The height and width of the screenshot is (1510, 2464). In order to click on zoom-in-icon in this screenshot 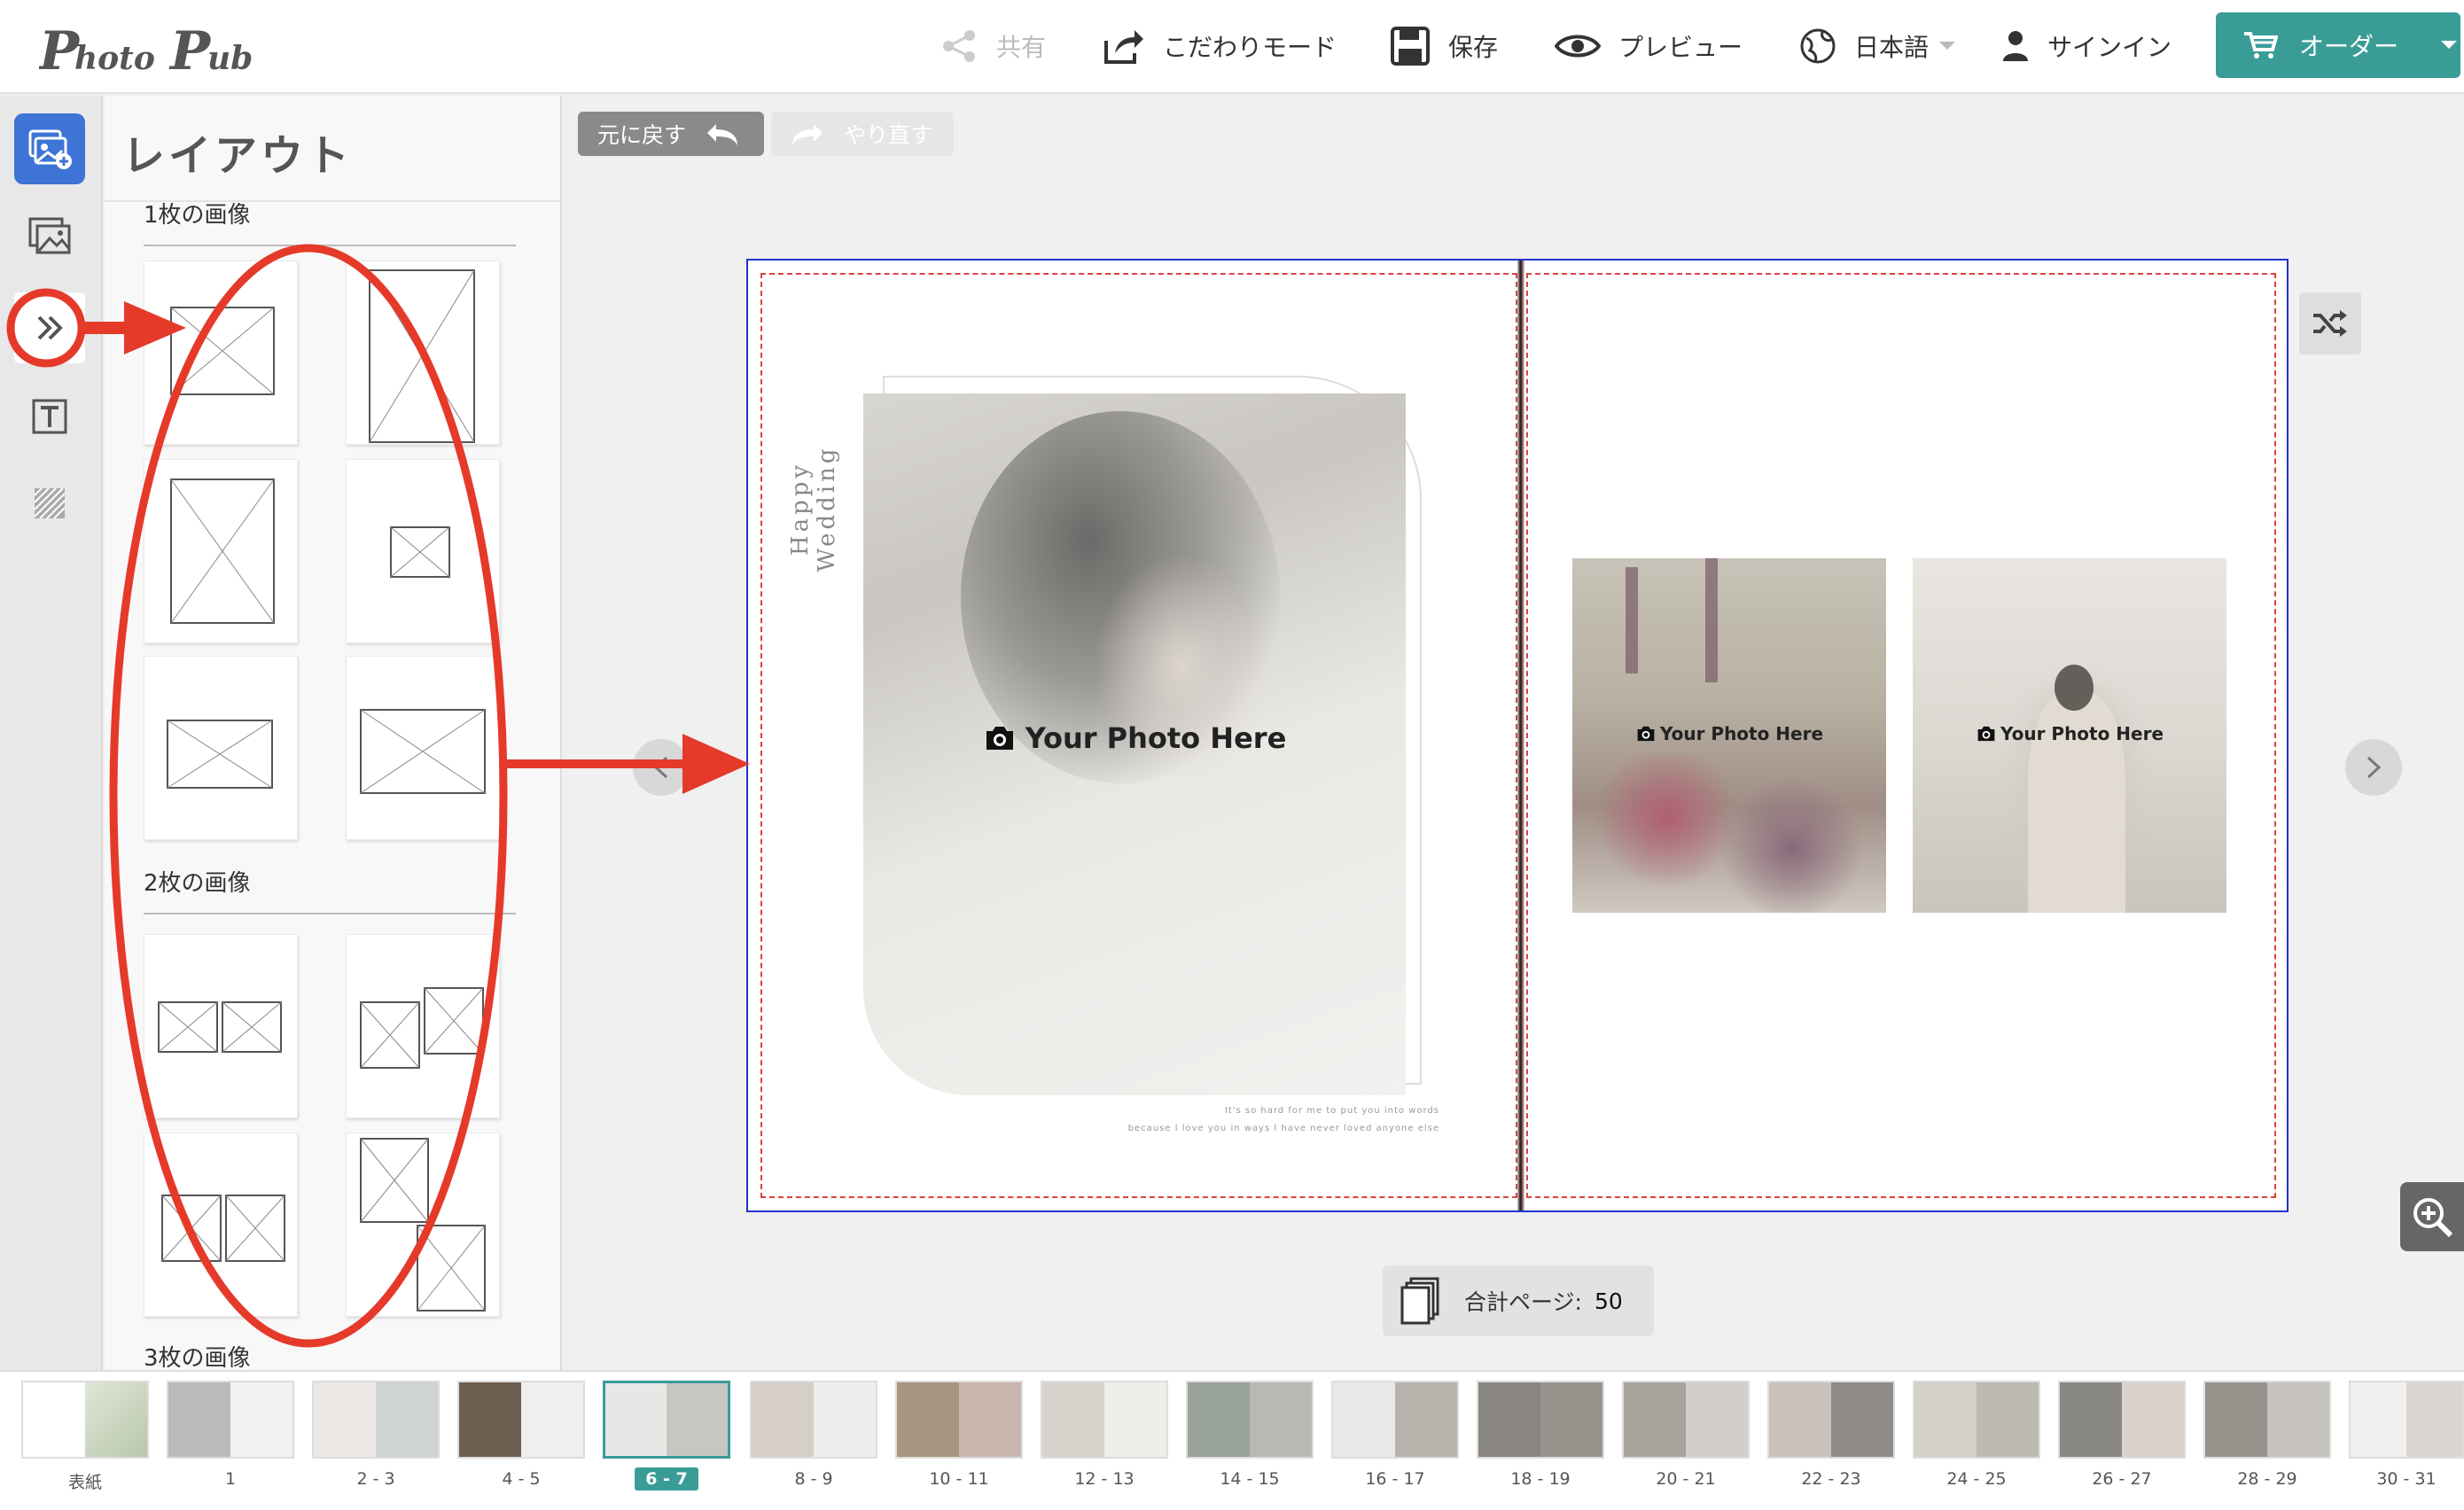, I will do `click(2433, 1218)`.